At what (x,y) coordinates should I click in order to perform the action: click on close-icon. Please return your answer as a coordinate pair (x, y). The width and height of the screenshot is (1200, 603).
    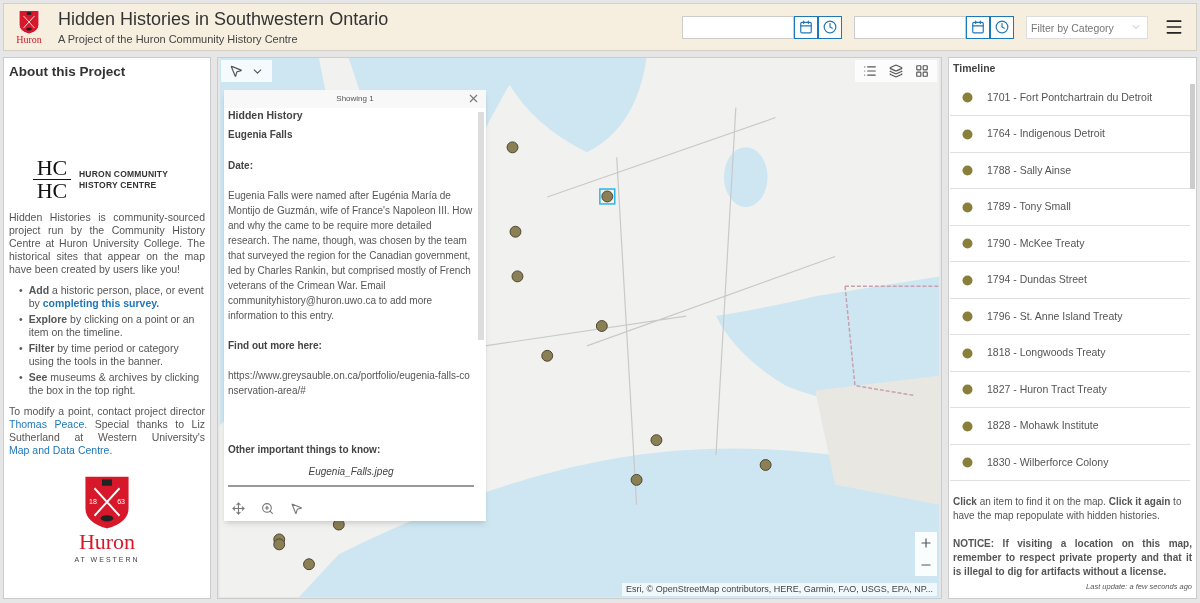
    Looking at the image, I should click on (473, 98).